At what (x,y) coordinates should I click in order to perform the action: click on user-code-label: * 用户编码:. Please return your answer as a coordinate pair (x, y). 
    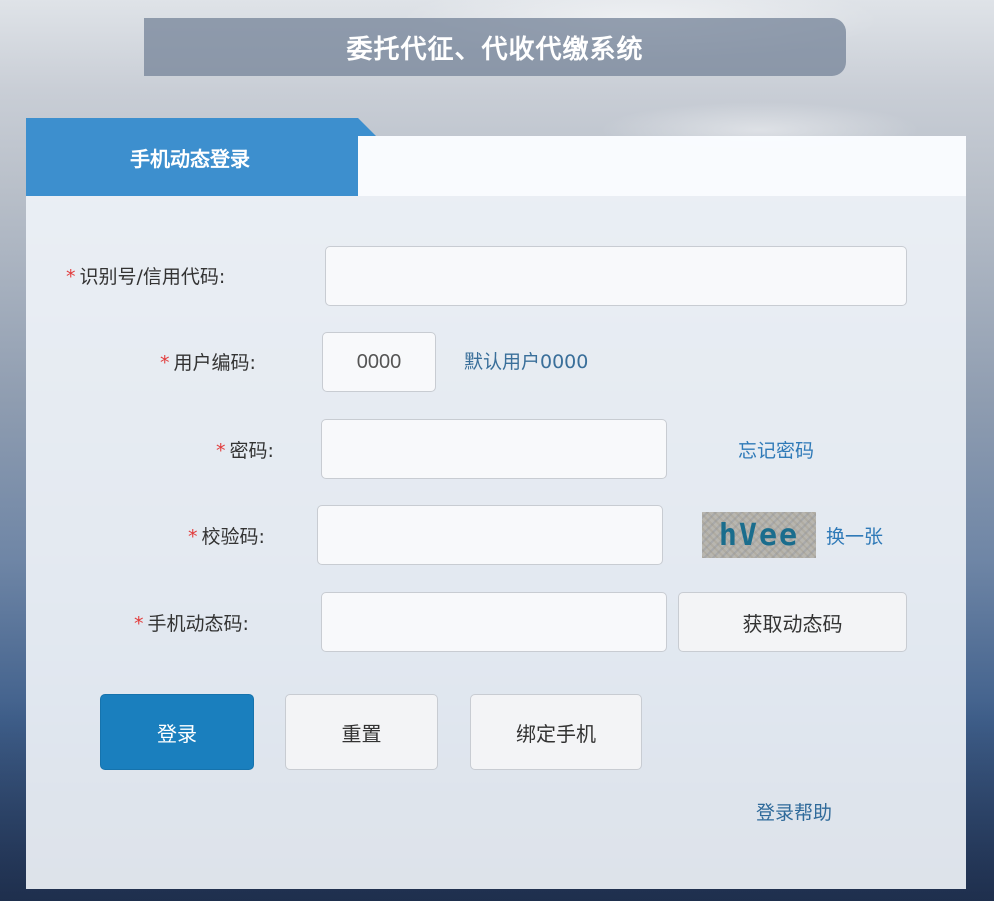
    Looking at the image, I should click on (208, 363).